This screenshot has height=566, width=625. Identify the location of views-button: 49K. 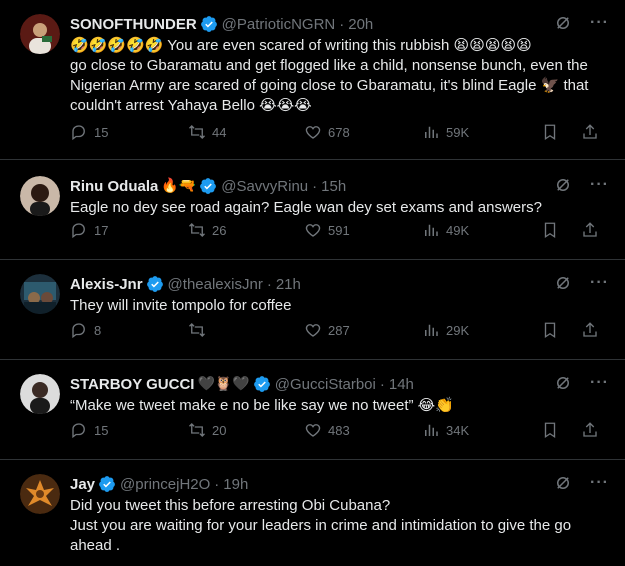
(445, 230).